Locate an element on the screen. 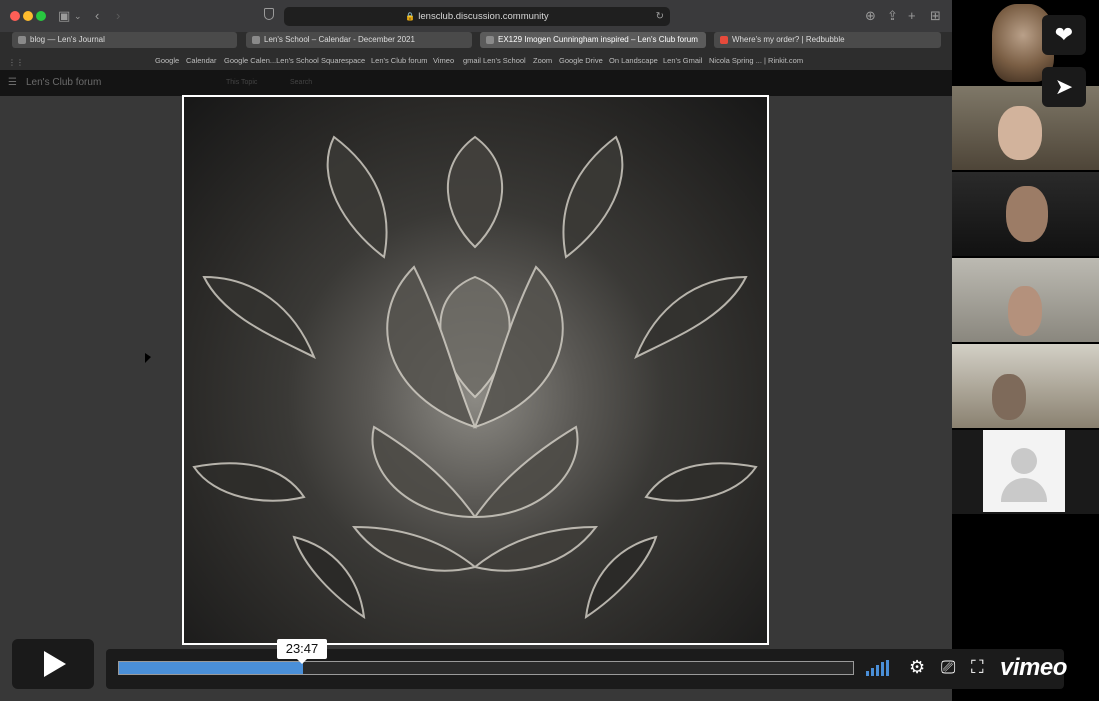  play-button is located at coordinates (53, 664).